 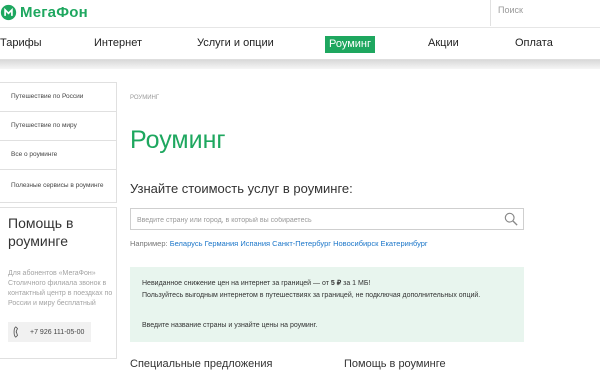 I want to click on megafon-logo-icon, so click(x=8, y=12).